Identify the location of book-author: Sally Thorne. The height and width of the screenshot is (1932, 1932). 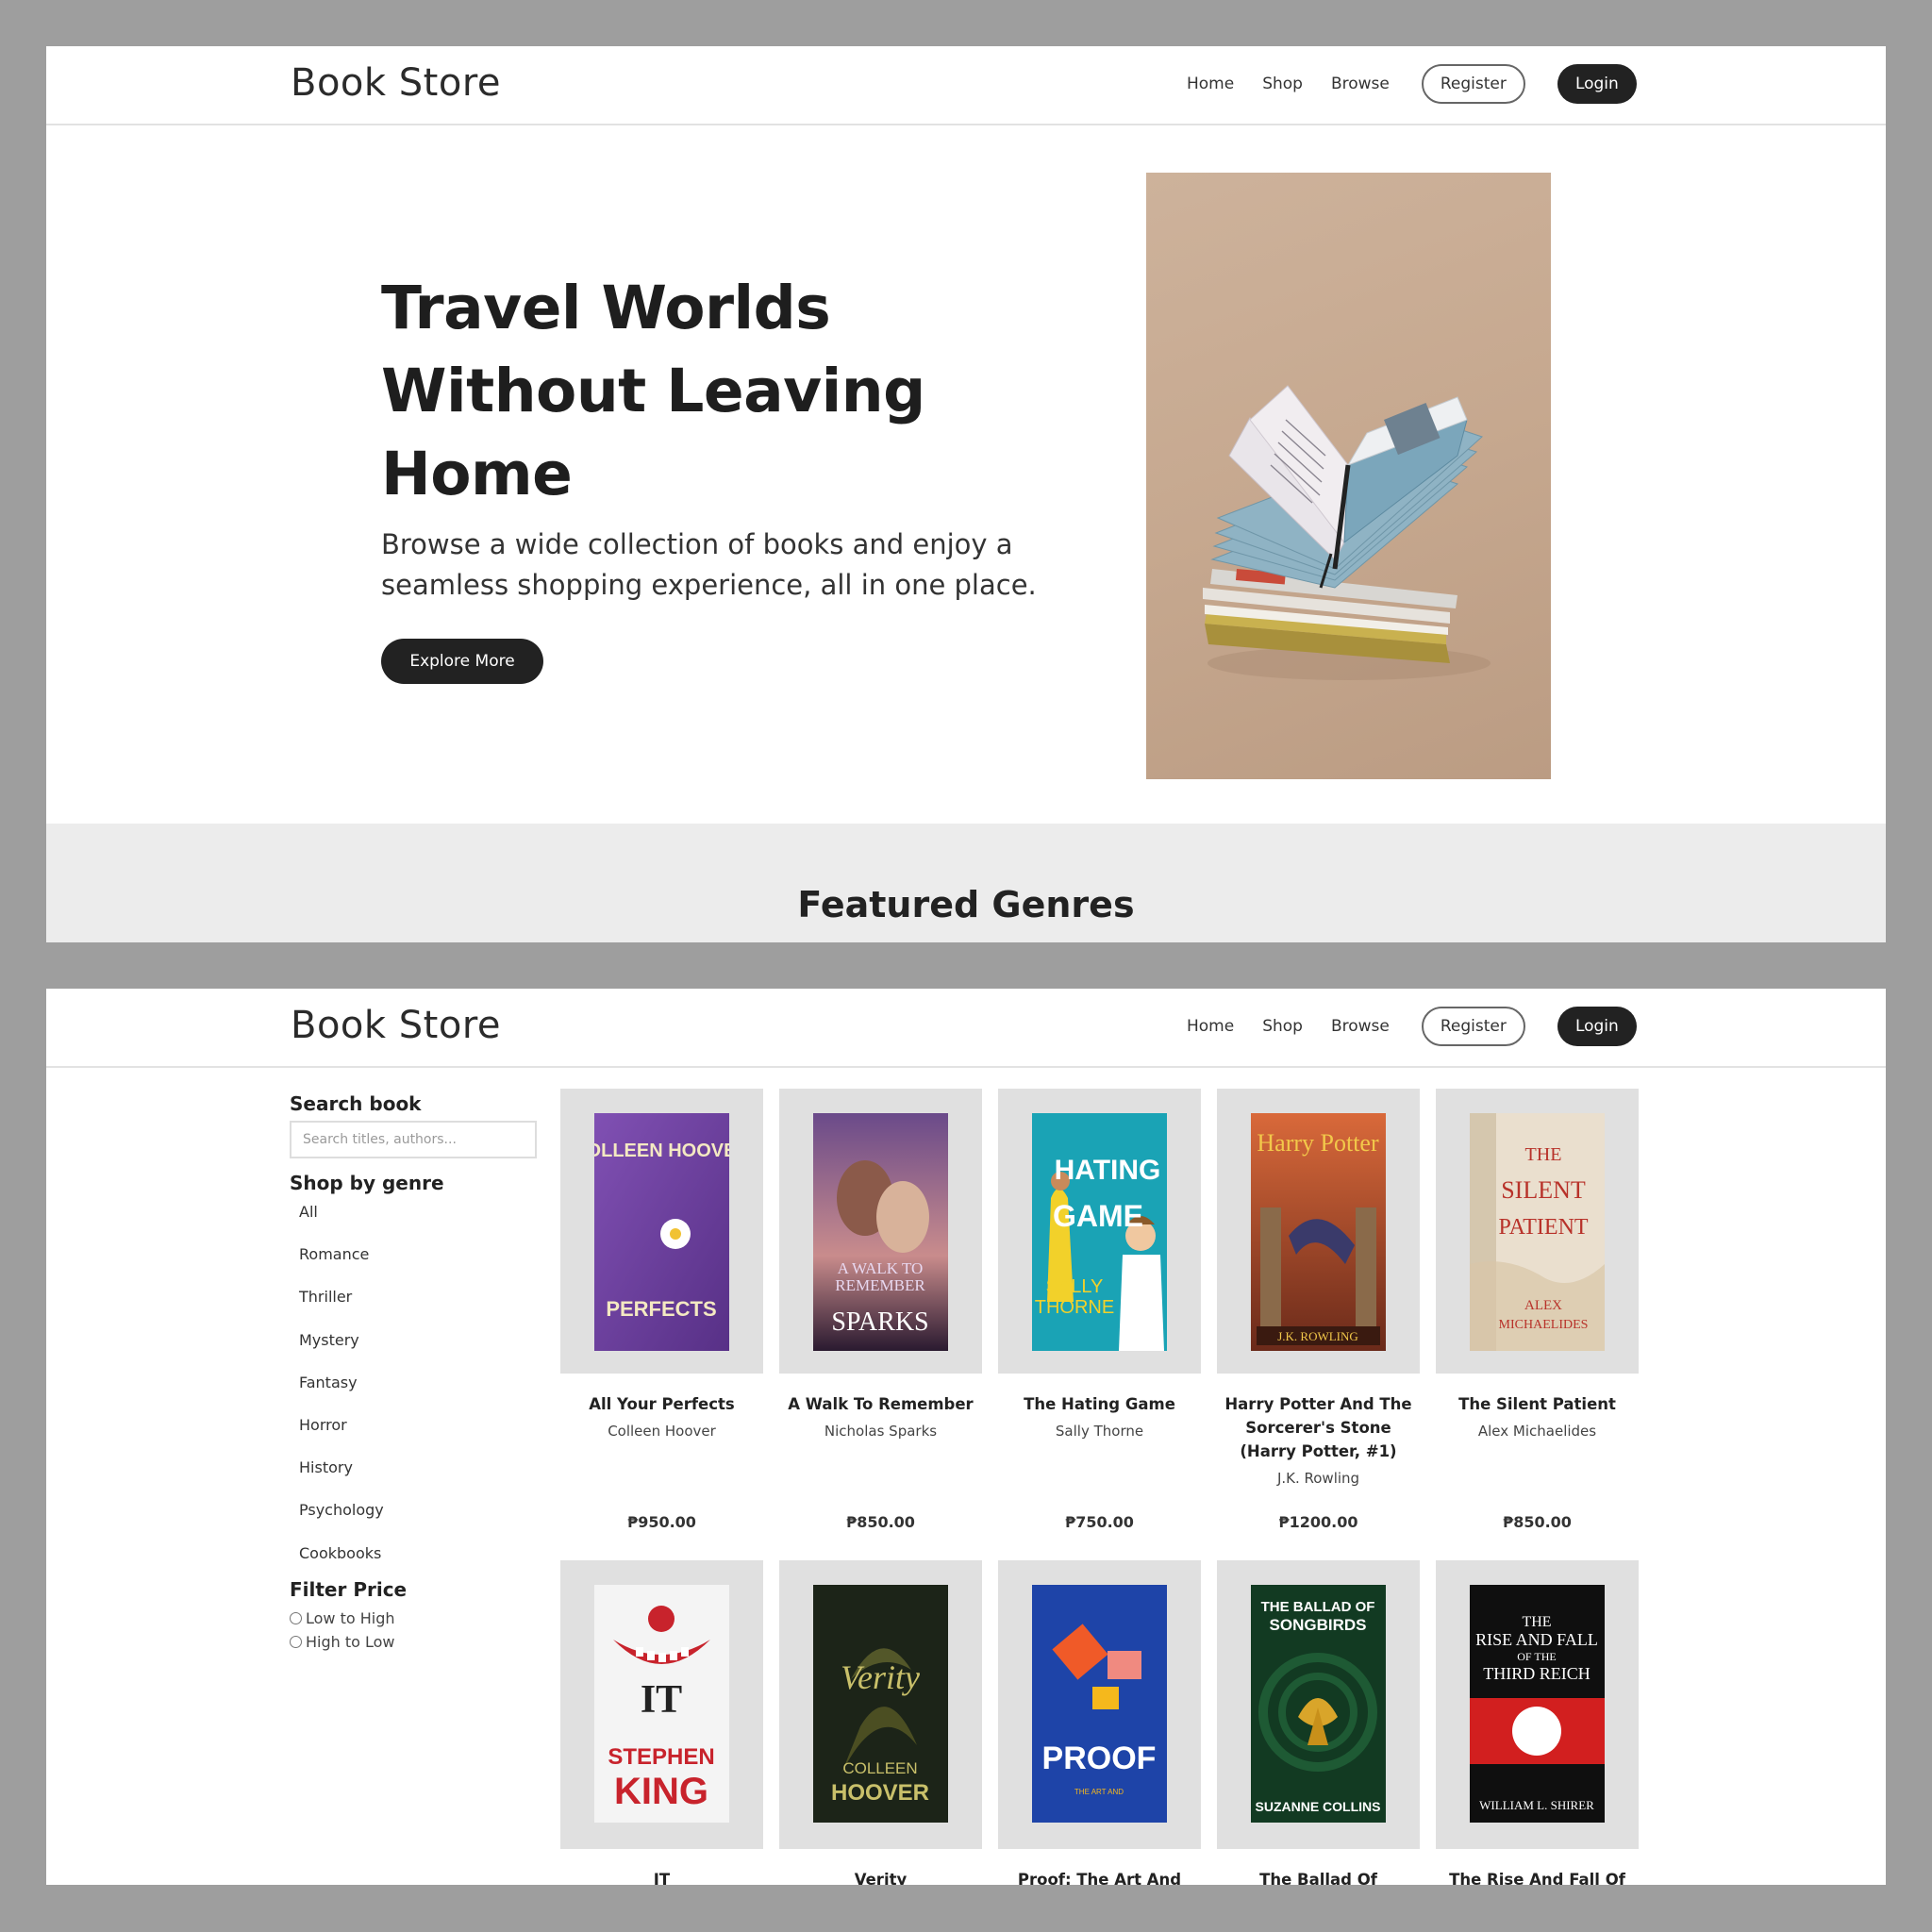
(1099, 1432).